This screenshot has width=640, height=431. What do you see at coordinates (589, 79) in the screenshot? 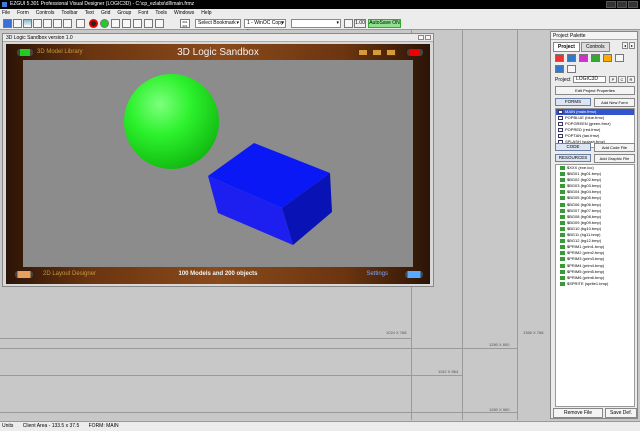
I see `project-name-field: LOGIC3D` at bounding box center [589, 79].